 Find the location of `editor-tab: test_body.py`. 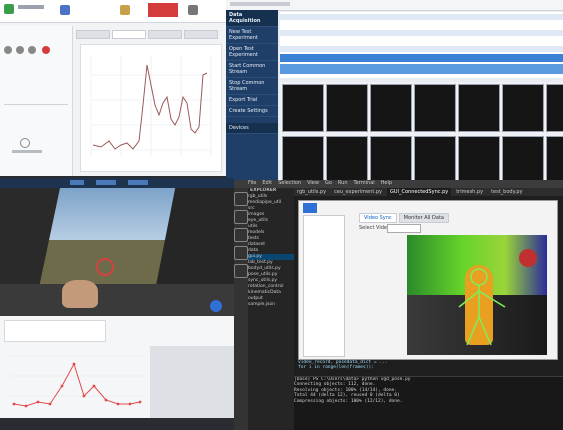

editor-tab: test_body.py is located at coordinates (507, 192).